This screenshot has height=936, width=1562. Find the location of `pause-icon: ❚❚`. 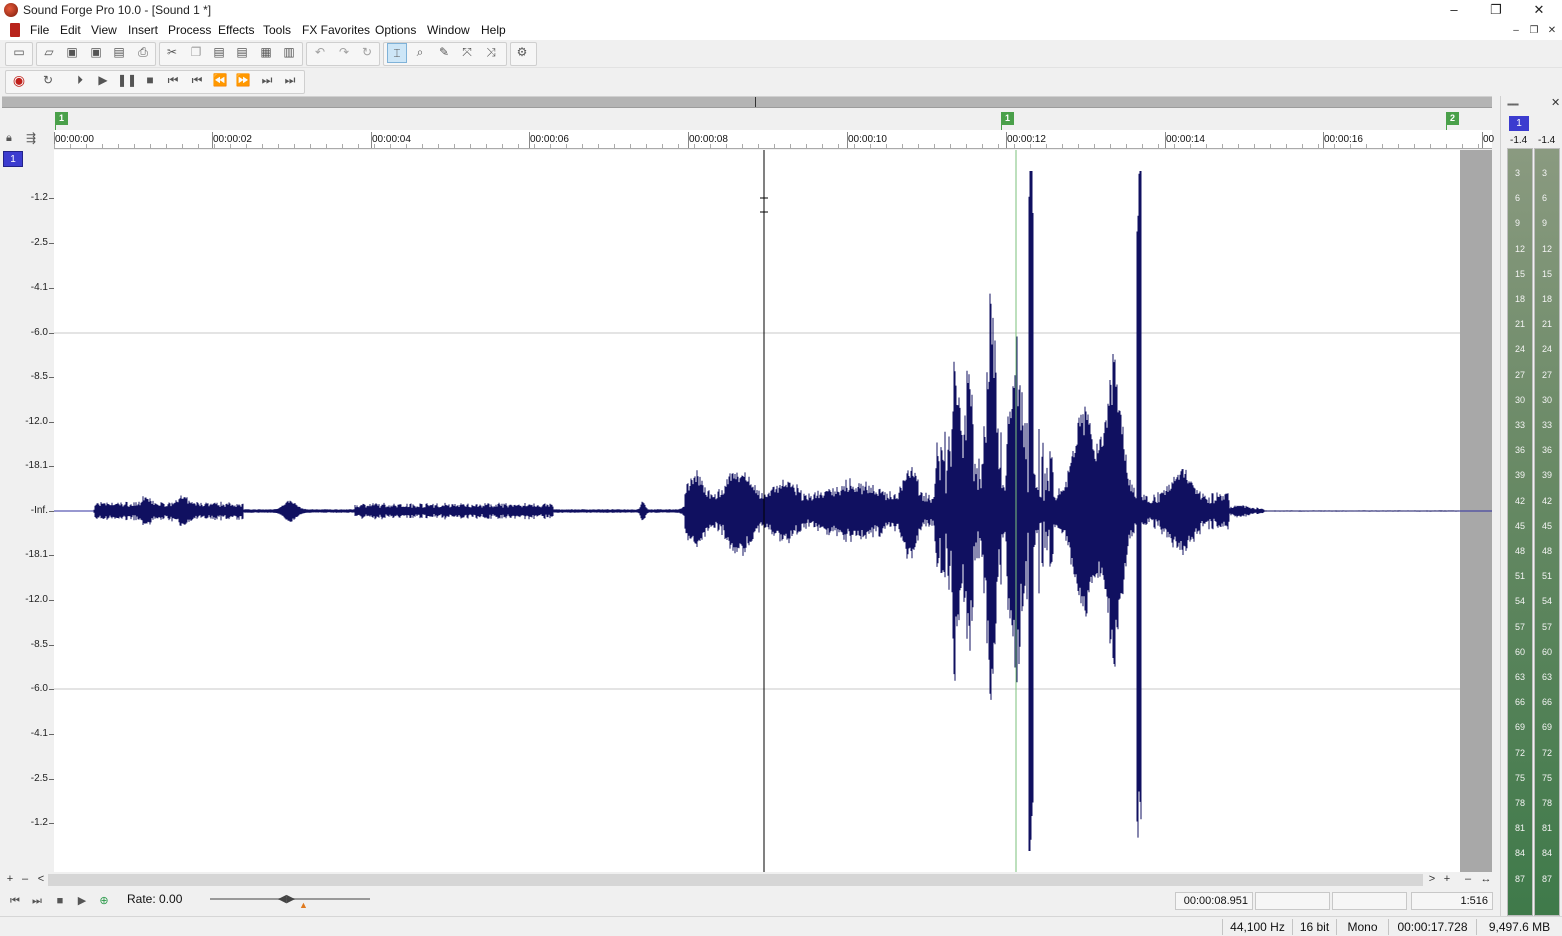

pause-icon: ❚❚ is located at coordinates (127, 81).